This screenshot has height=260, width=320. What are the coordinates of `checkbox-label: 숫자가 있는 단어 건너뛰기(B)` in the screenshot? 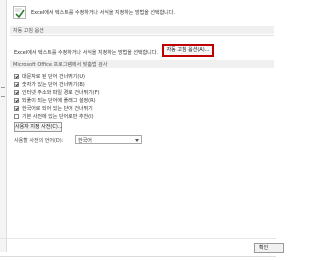 It's located at (53, 85).